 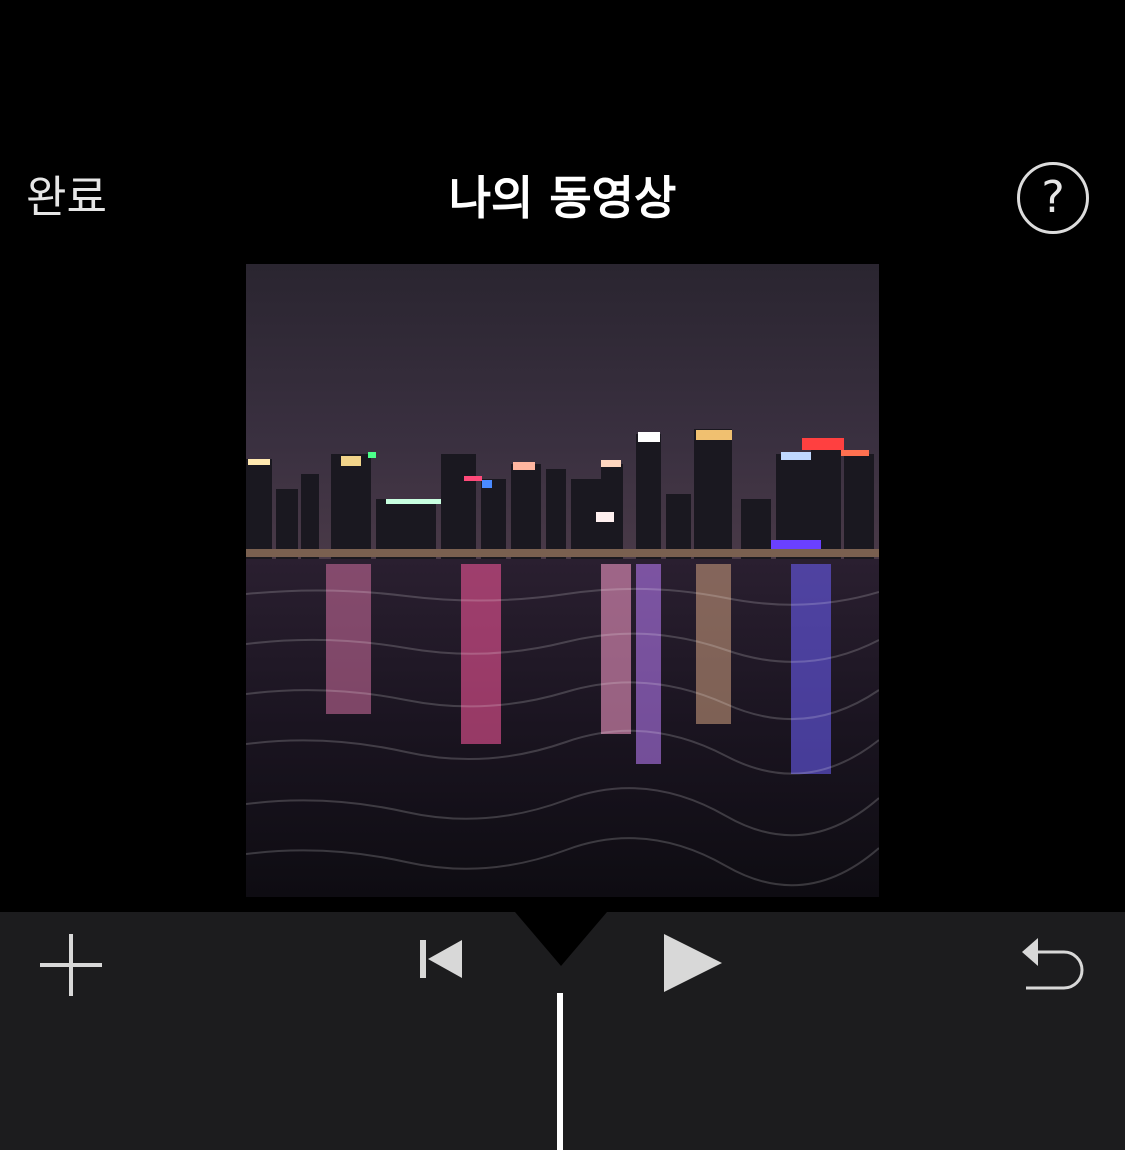 I want to click on undo-icon, so click(x=1053, y=964).